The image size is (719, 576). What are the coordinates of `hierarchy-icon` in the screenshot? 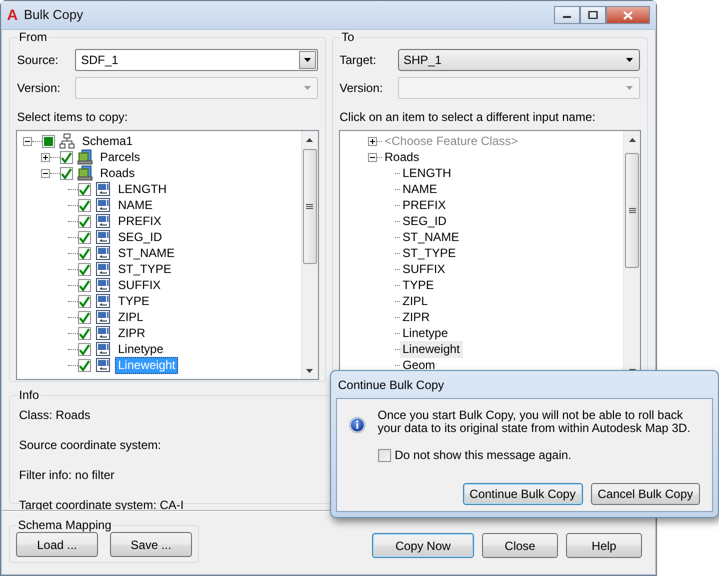 It's located at (67, 141).